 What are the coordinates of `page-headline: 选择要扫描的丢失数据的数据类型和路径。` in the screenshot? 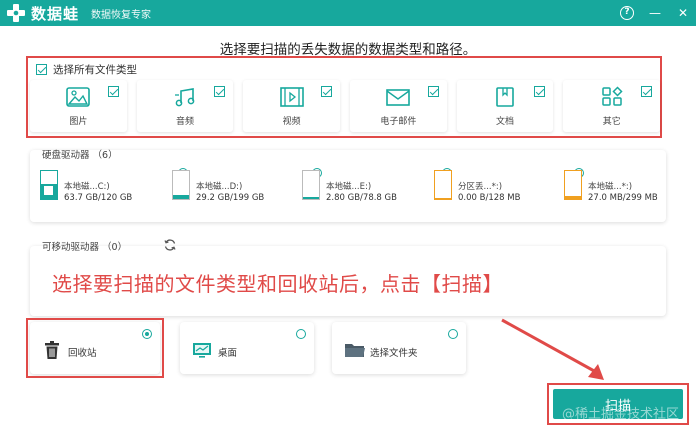 It's located at (348, 50).